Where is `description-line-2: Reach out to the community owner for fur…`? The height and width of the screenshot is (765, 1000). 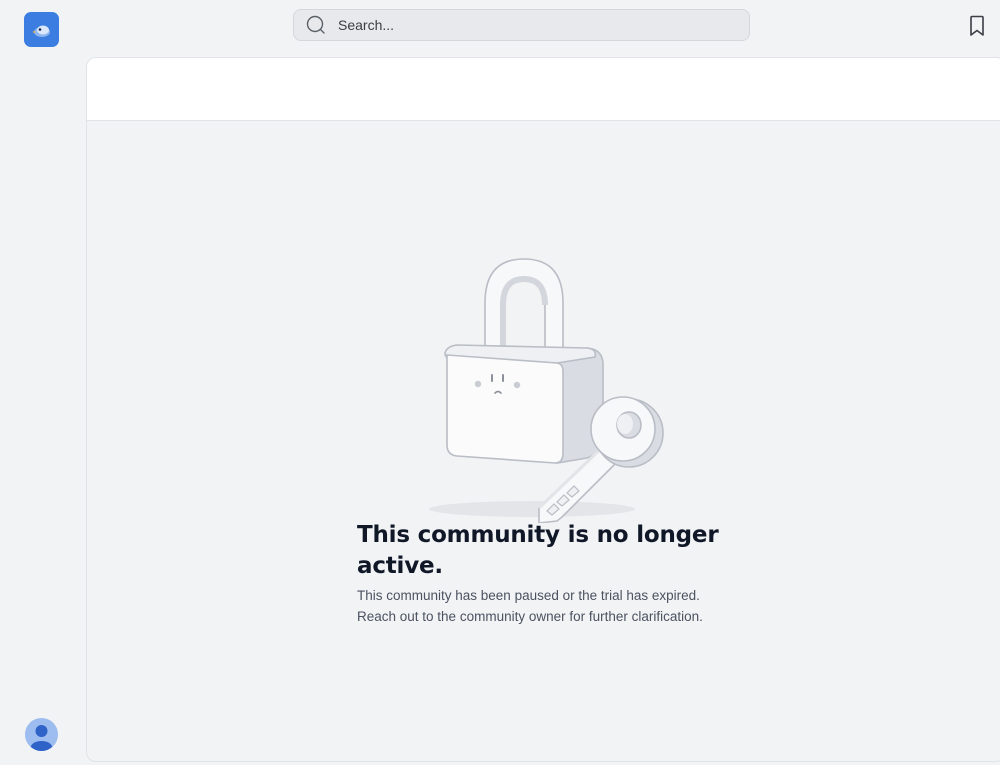
description-line-2: Reach out to the community owner for fur… is located at coordinates (530, 616).